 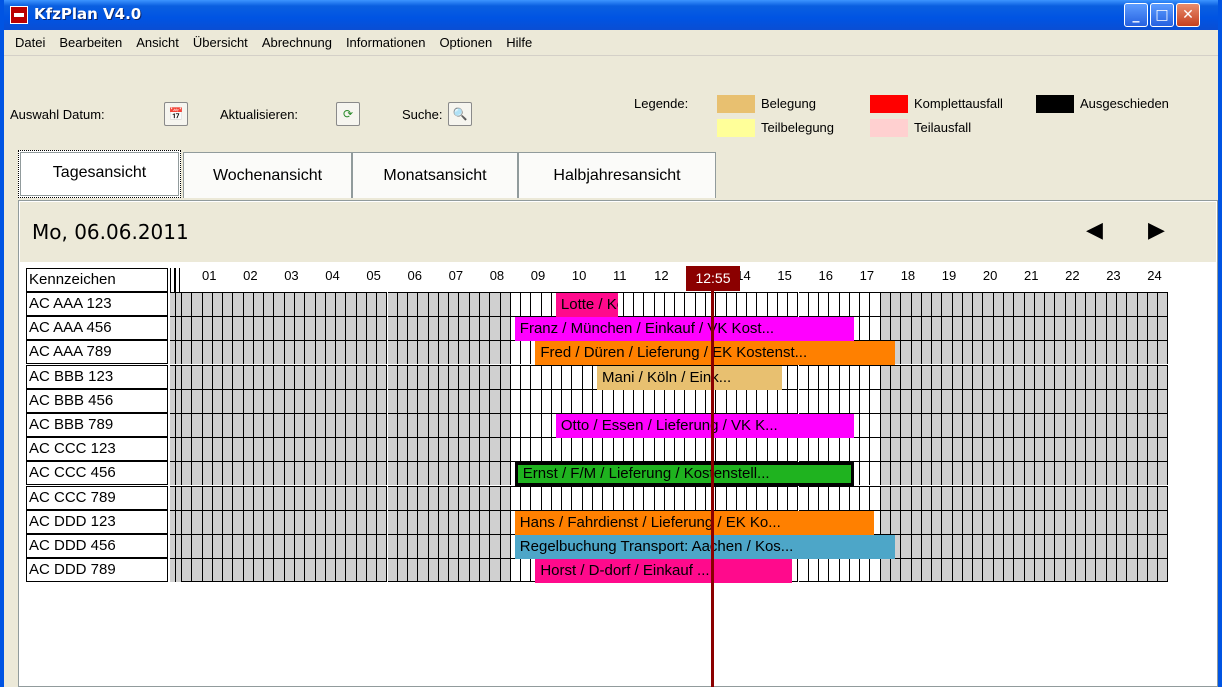 I want to click on prev-day-icon: ◀, so click(x=1094, y=230).